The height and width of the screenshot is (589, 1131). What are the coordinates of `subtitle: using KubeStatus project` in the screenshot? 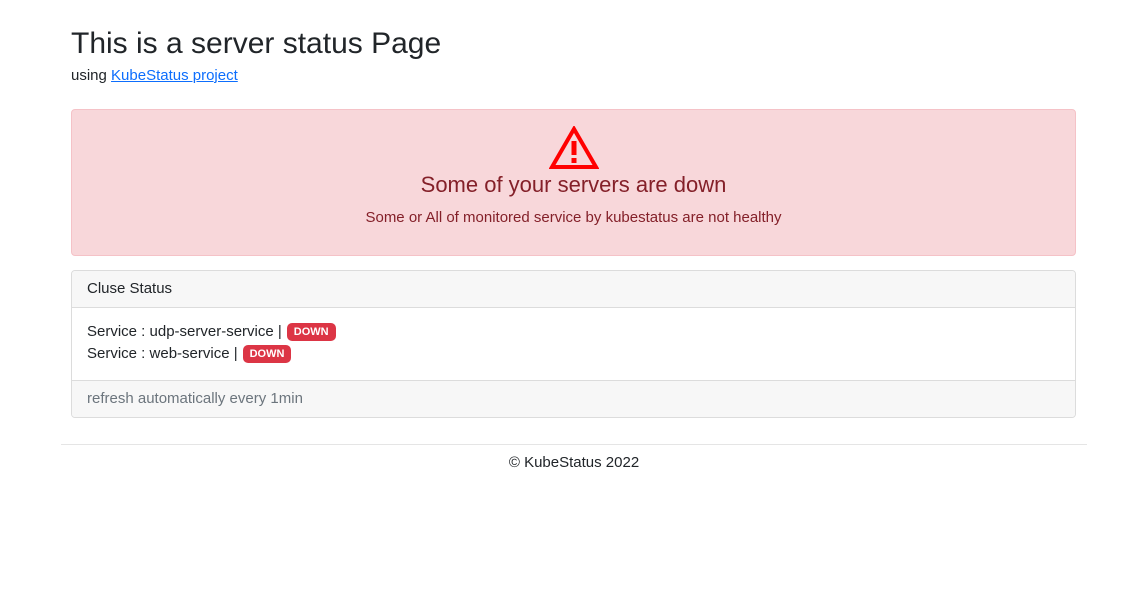 It's located at (573, 76).